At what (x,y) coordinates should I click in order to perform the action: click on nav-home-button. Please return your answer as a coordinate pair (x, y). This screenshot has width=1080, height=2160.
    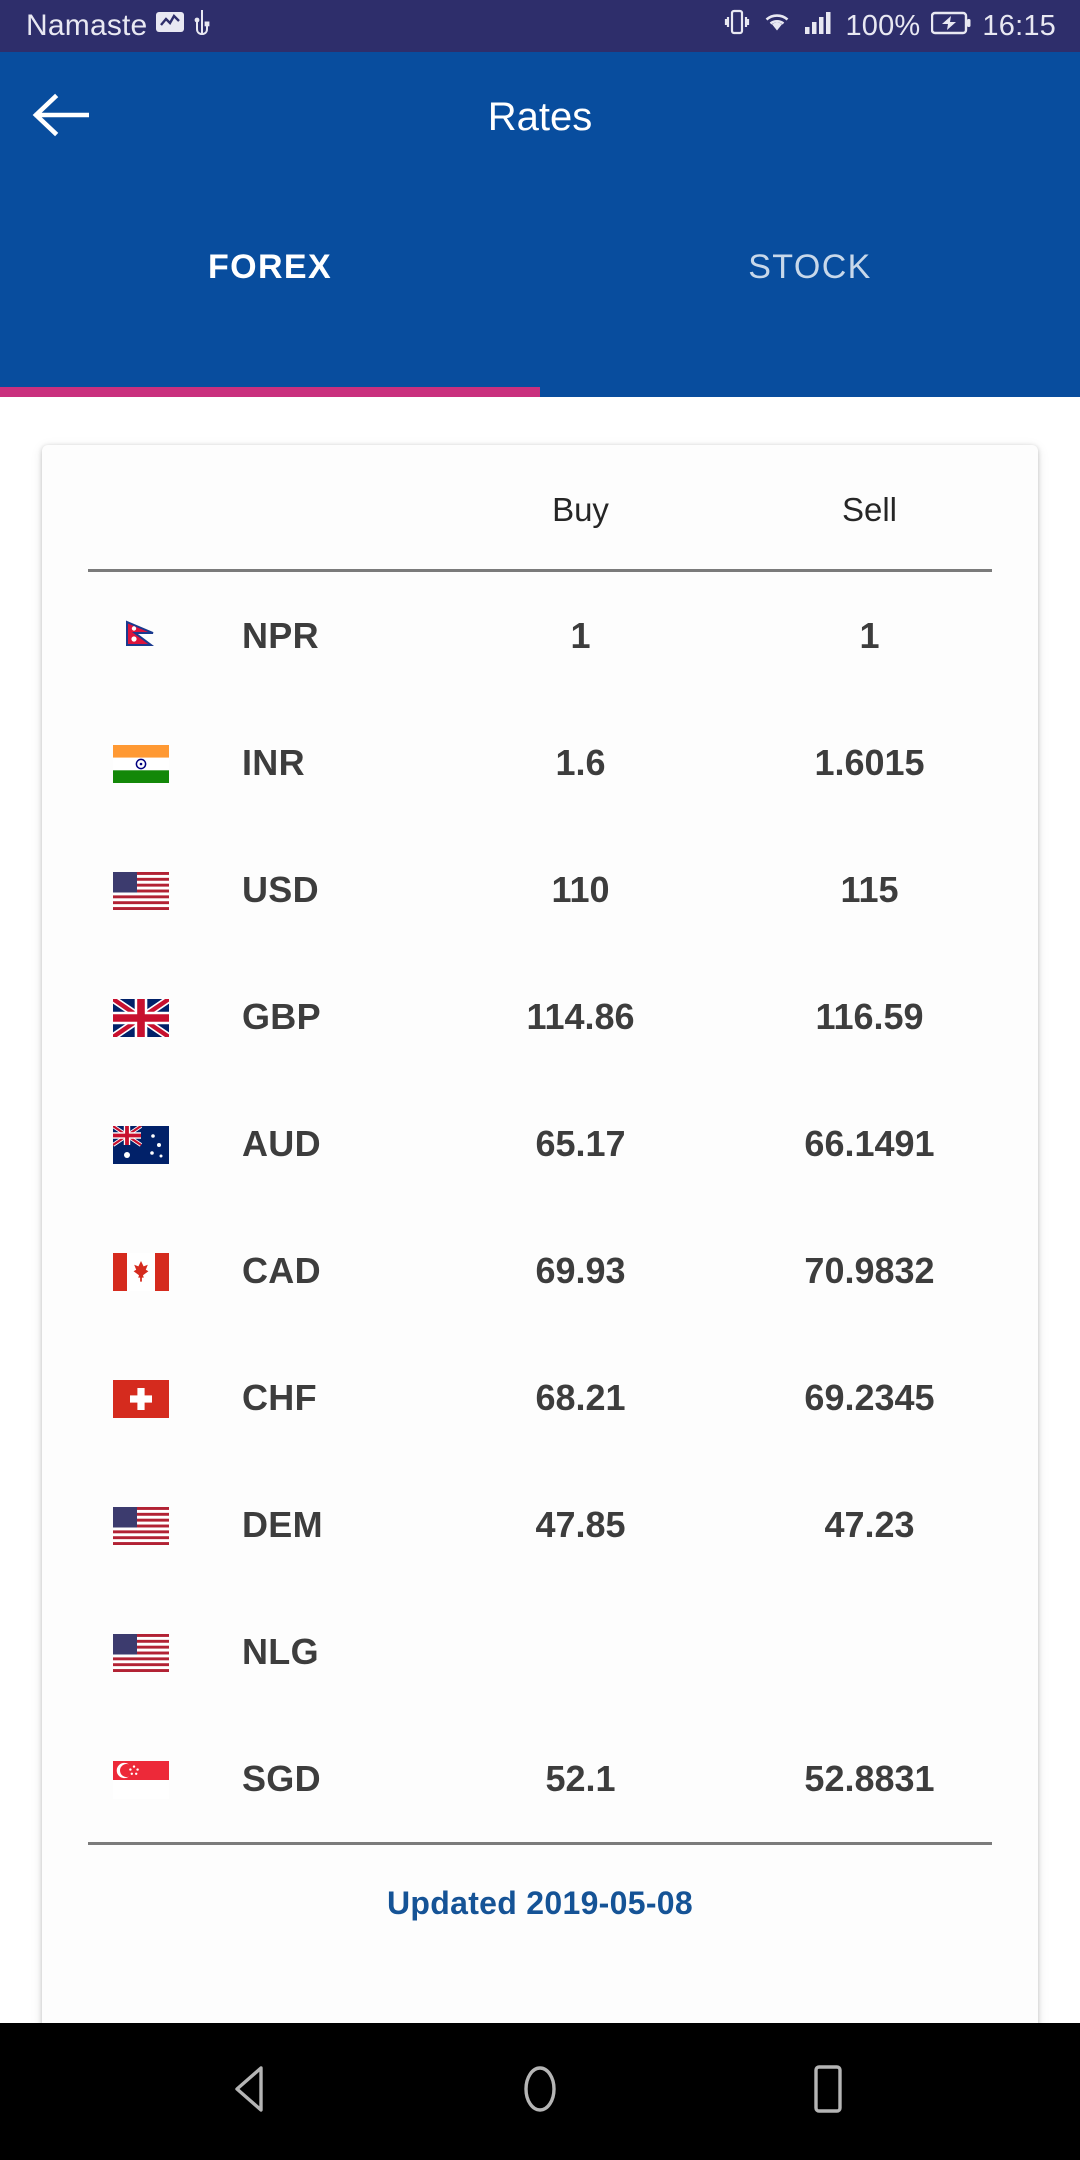
    Looking at the image, I should click on (540, 2092).